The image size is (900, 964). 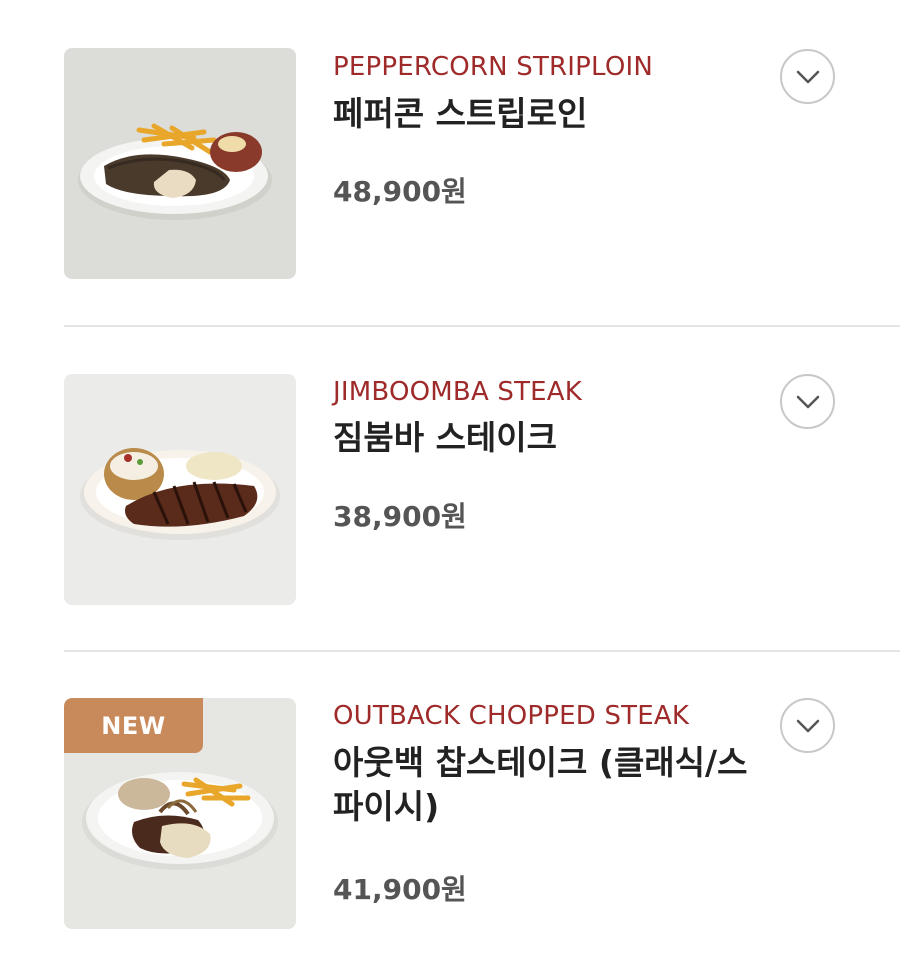 What do you see at coordinates (400, 889) in the screenshot?
I see `menu-item-price: 41,900원` at bounding box center [400, 889].